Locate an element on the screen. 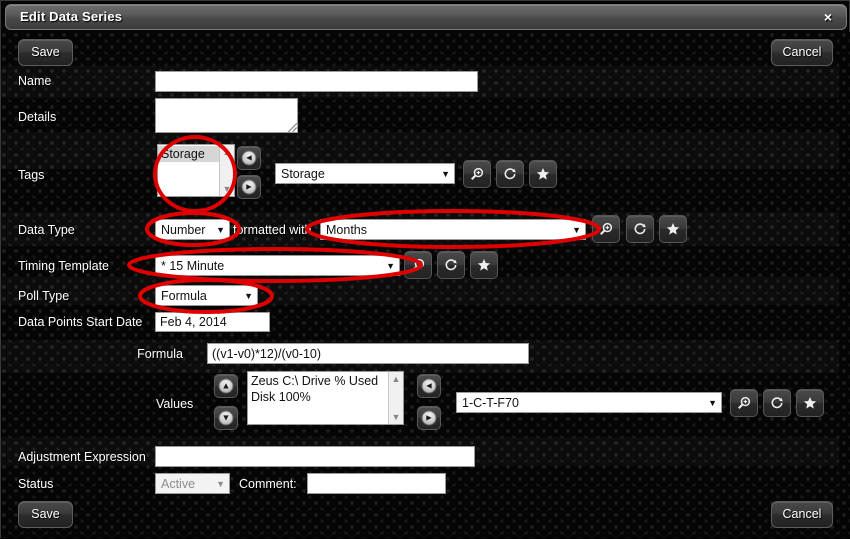 Image resolution: width=850 pixels, height=539 pixels. format-search-button is located at coordinates (606, 229).